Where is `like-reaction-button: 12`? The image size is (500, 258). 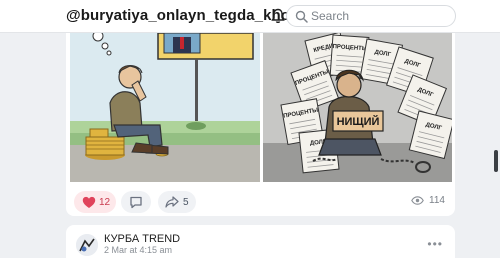
like-reaction-button: 12 is located at coordinates (95, 202).